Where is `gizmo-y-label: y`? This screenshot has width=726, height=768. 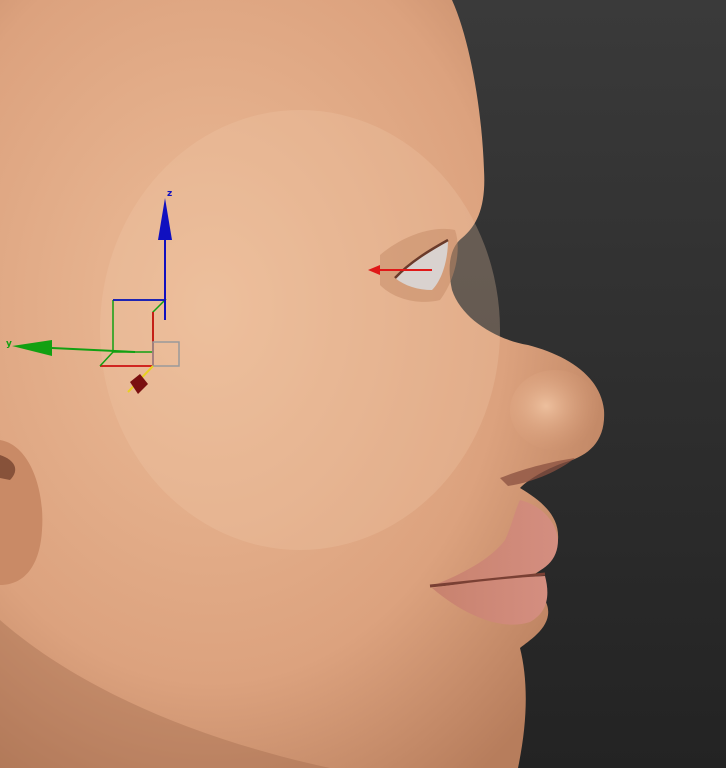
gizmo-y-label: y is located at coordinates (9, 344).